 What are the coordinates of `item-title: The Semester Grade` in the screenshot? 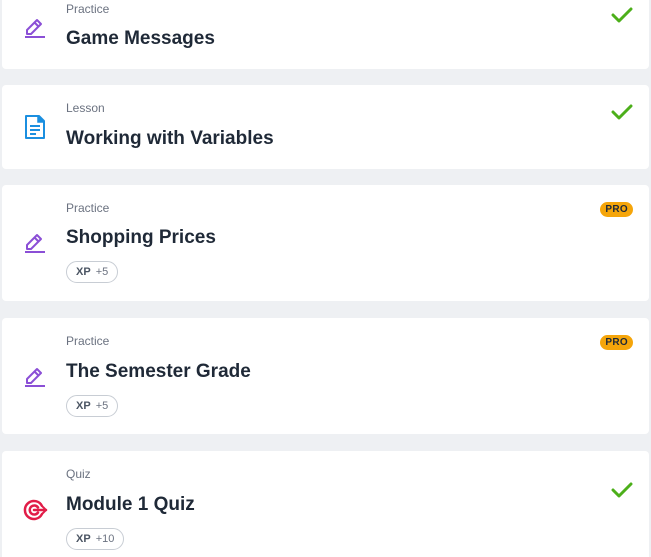 It's located at (158, 371).